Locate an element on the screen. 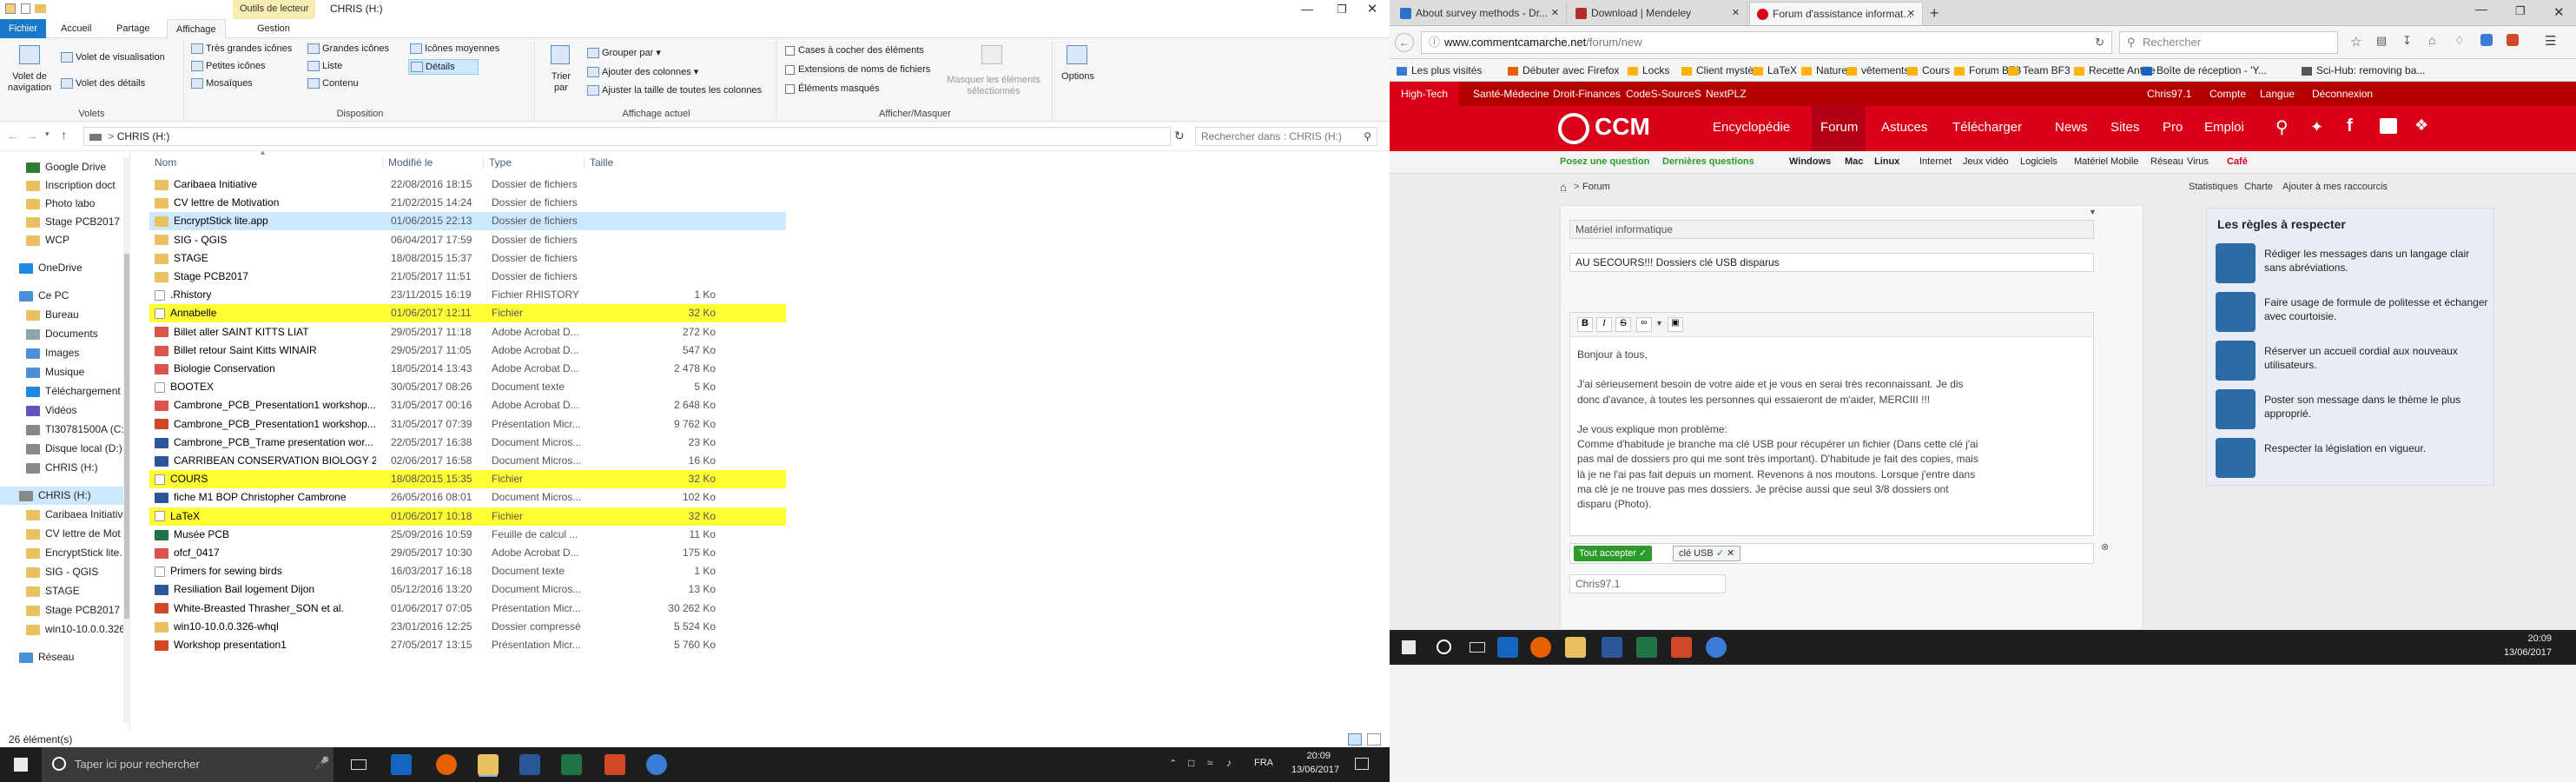 This screenshot has height=782, width=2576. bookmark-item: Client mystère is located at coordinates (1722, 71).